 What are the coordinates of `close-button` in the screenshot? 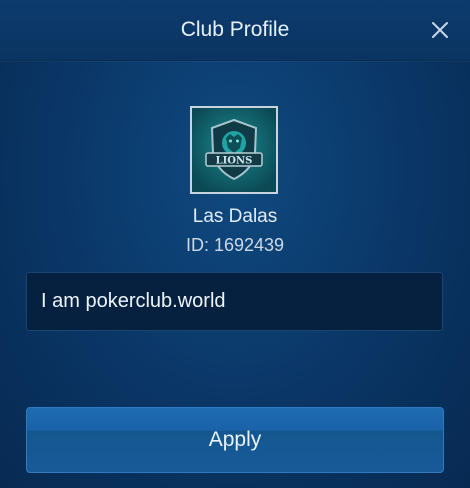 It's located at (440, 30).